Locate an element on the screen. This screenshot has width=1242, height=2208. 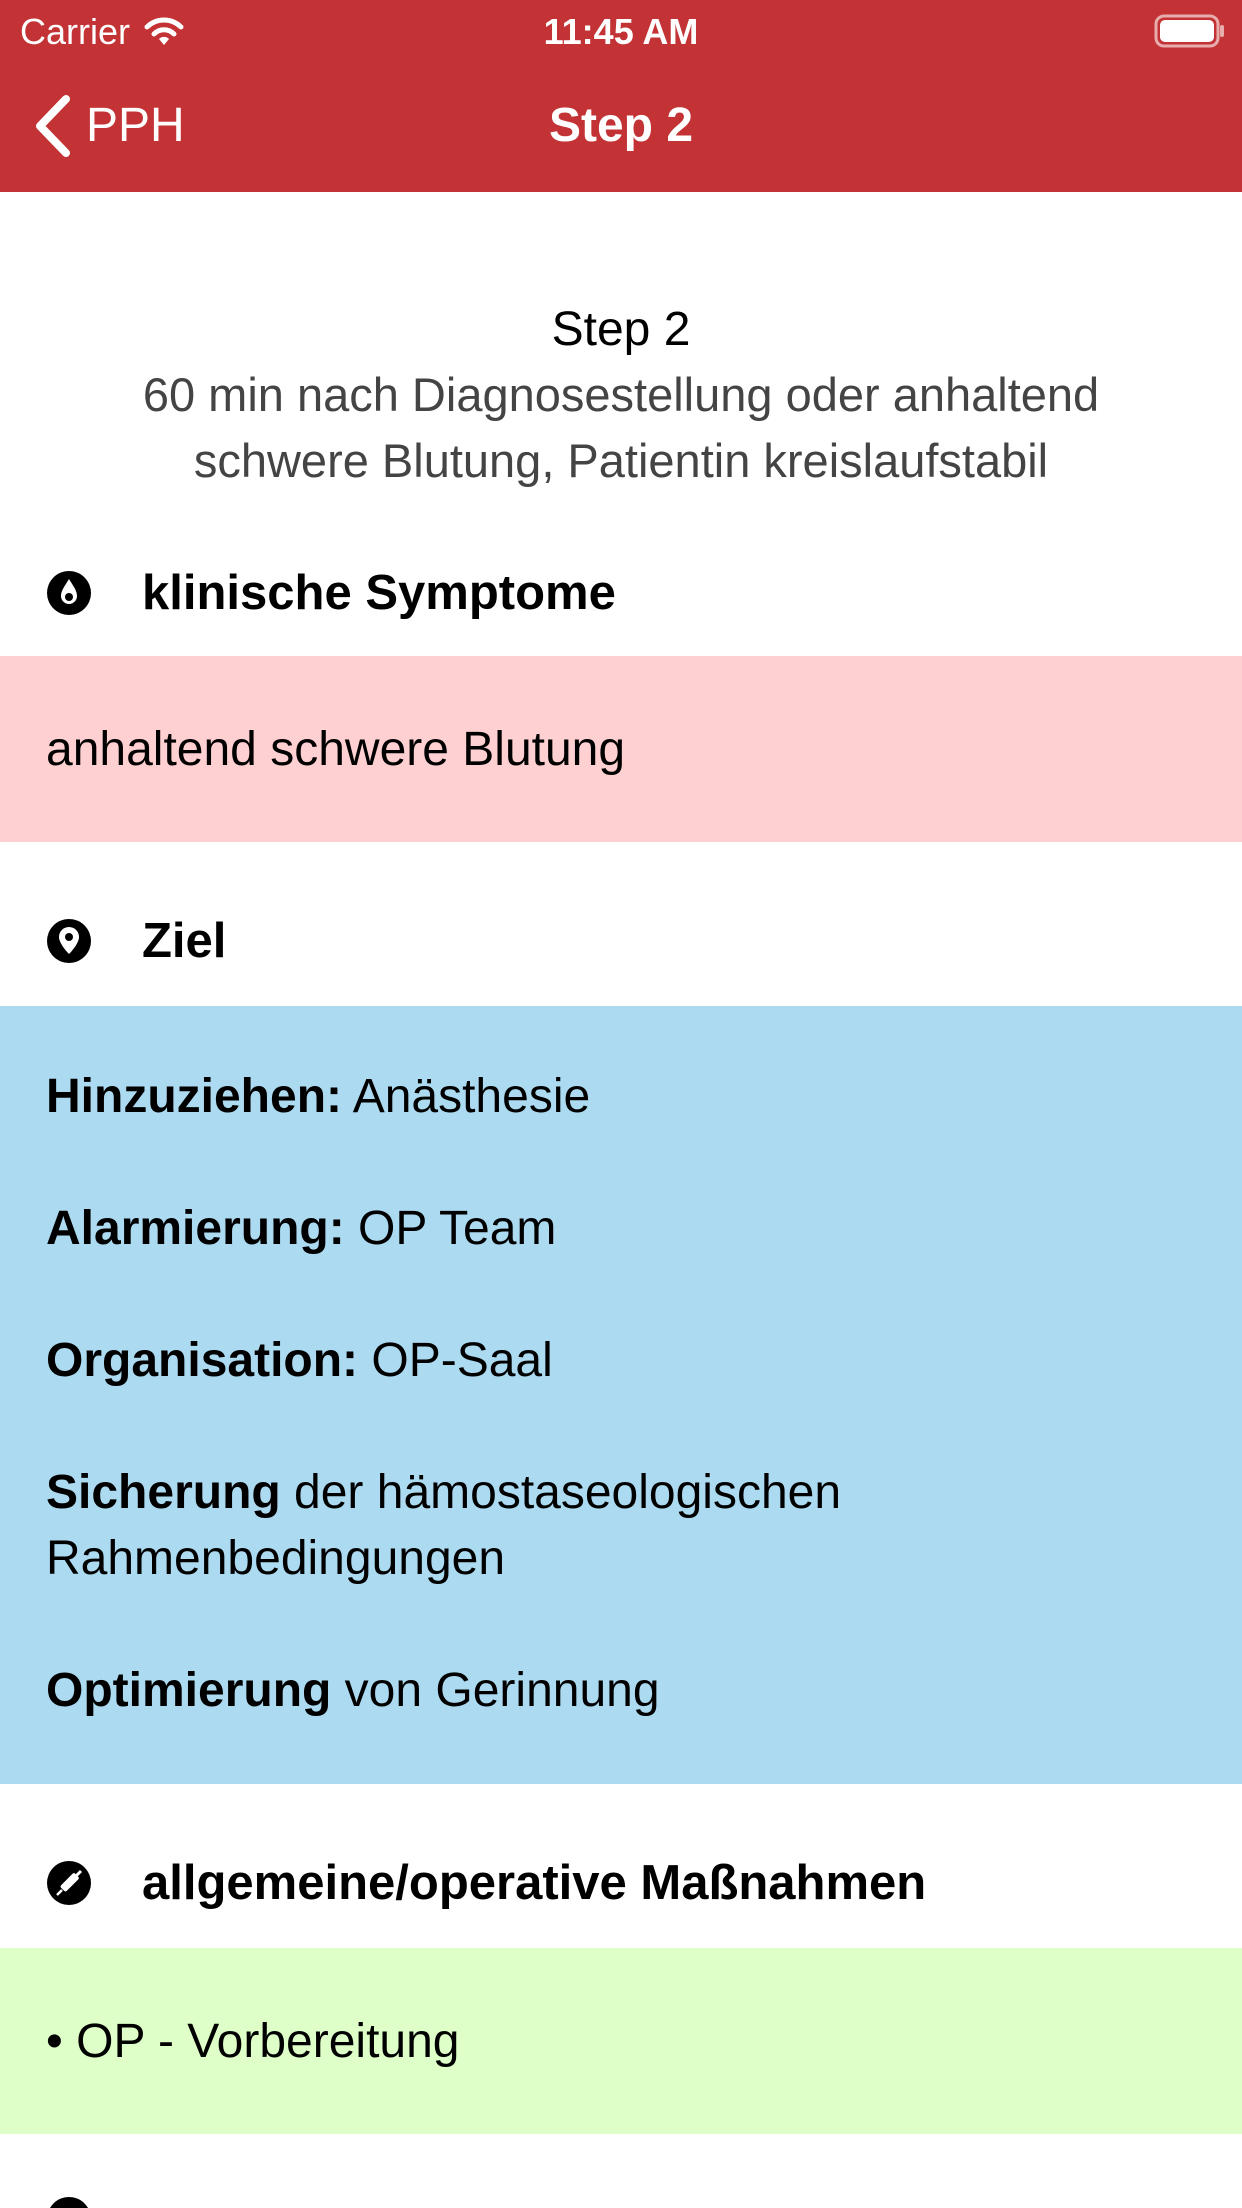
symptoms-text: anhaltend schwere Blutung is located at coordinates (336, 749).